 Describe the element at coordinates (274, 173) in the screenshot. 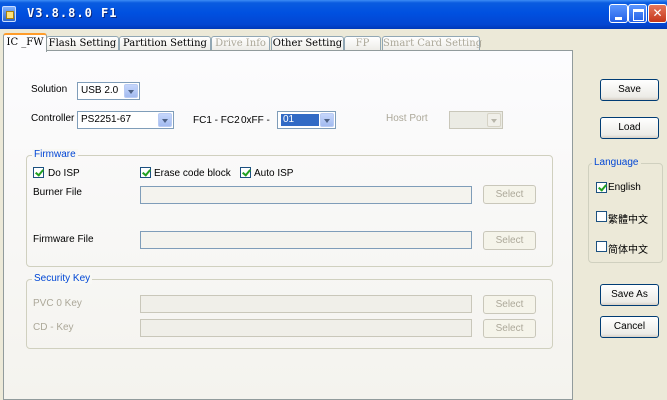

I see `auto-isp-label: Auto ISP` at that location.